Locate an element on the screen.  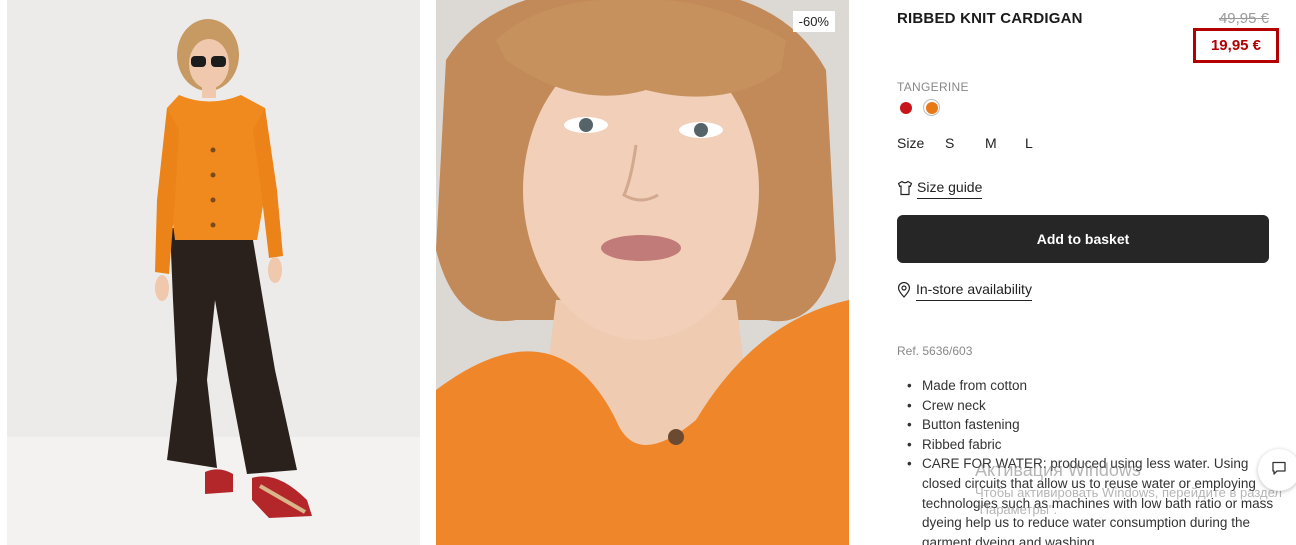
size-option-s: S is located at coordinates (965, 143).